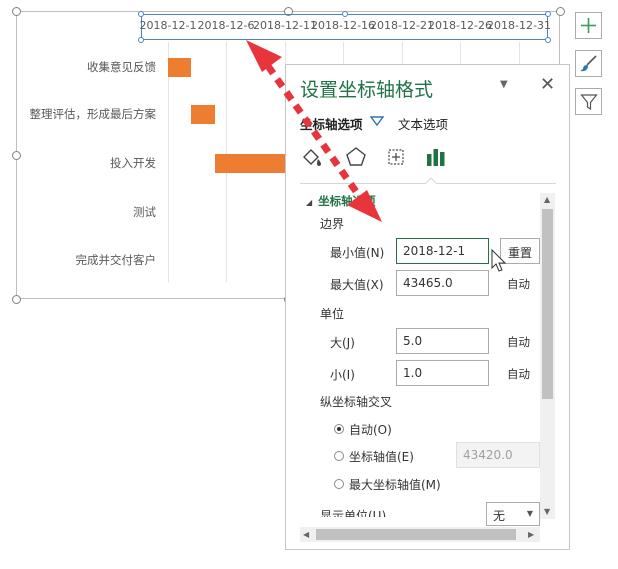 The height and width of the screenshot is (569, 618). Describe the element at coordinates (332, 224) in the screenshot. I see `bounds-group-label: 边界` at that location.